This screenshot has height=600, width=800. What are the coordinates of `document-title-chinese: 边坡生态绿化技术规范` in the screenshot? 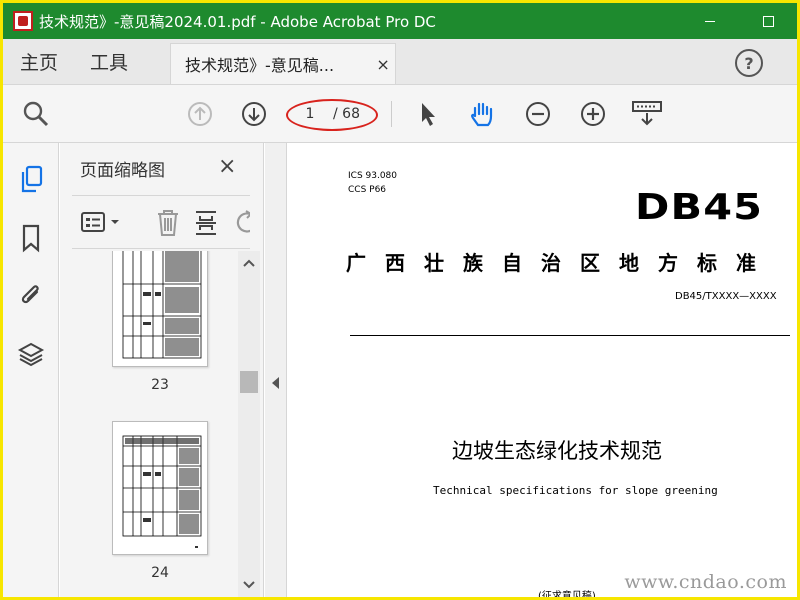 It's located at (557, 451).